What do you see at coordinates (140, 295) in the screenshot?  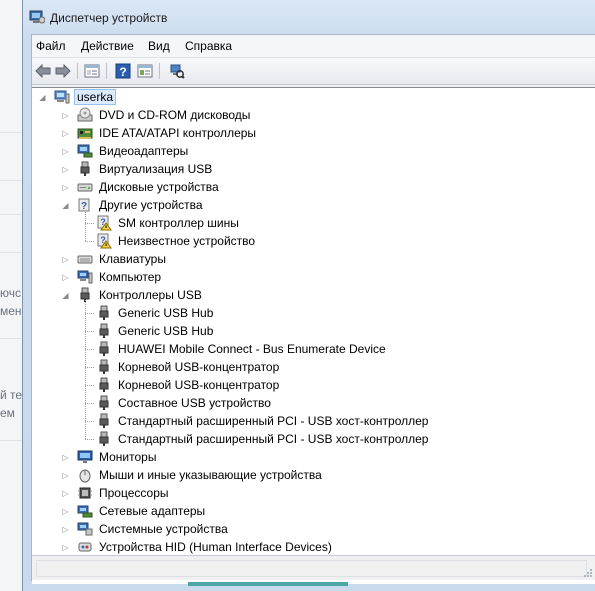 I see `tree-node: Контроллеры USB` at bounding box center [140, 295].